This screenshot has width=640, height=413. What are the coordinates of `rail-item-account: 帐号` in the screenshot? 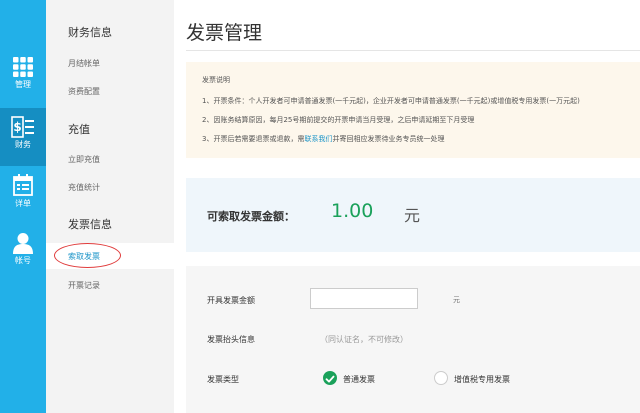 It's located at (23, 255).